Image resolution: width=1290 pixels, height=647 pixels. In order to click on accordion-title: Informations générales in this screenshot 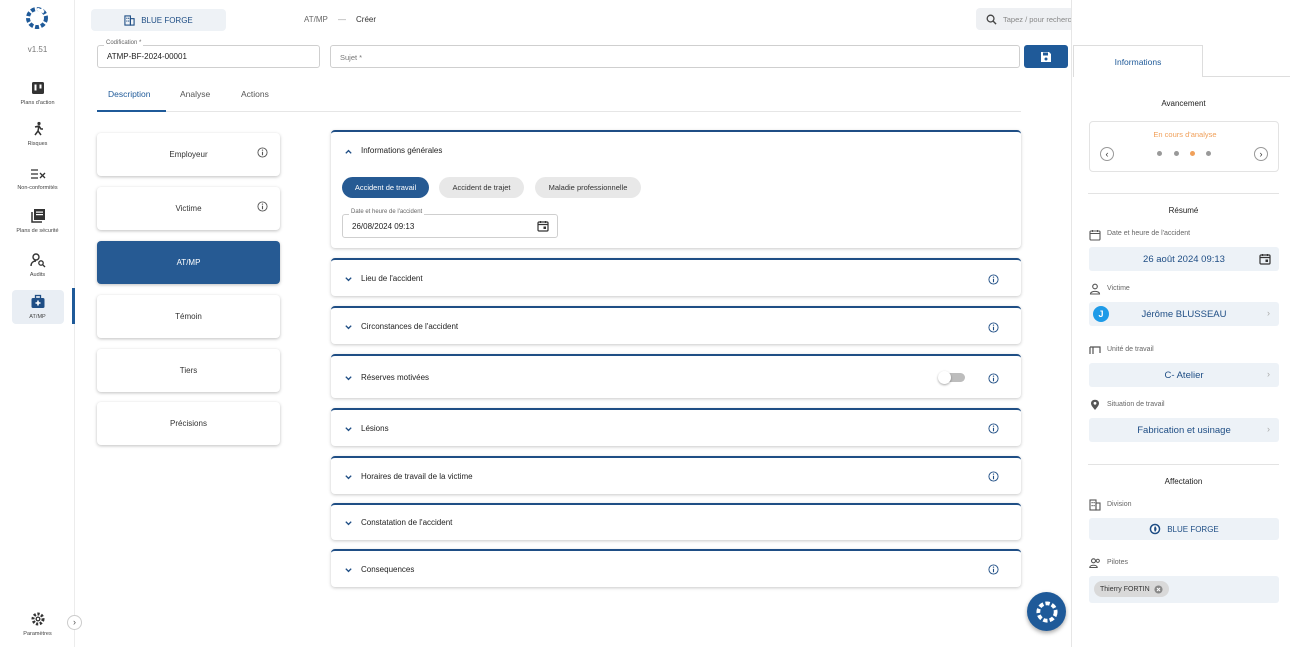, I will do `click(401, 150)`.